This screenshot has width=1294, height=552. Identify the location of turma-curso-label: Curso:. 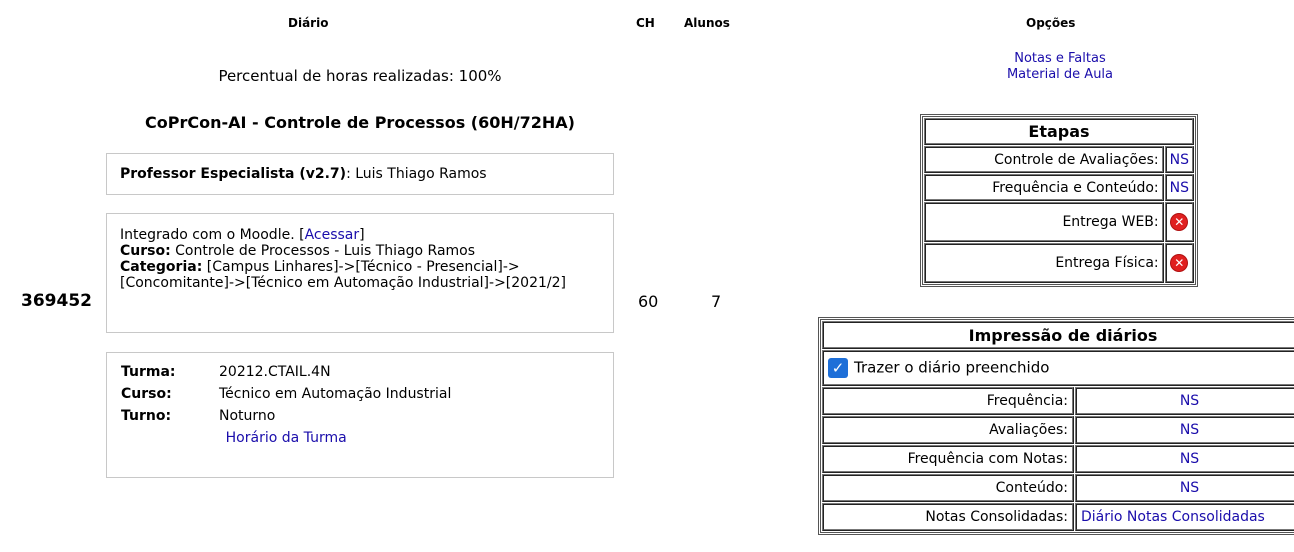
(146, 394).